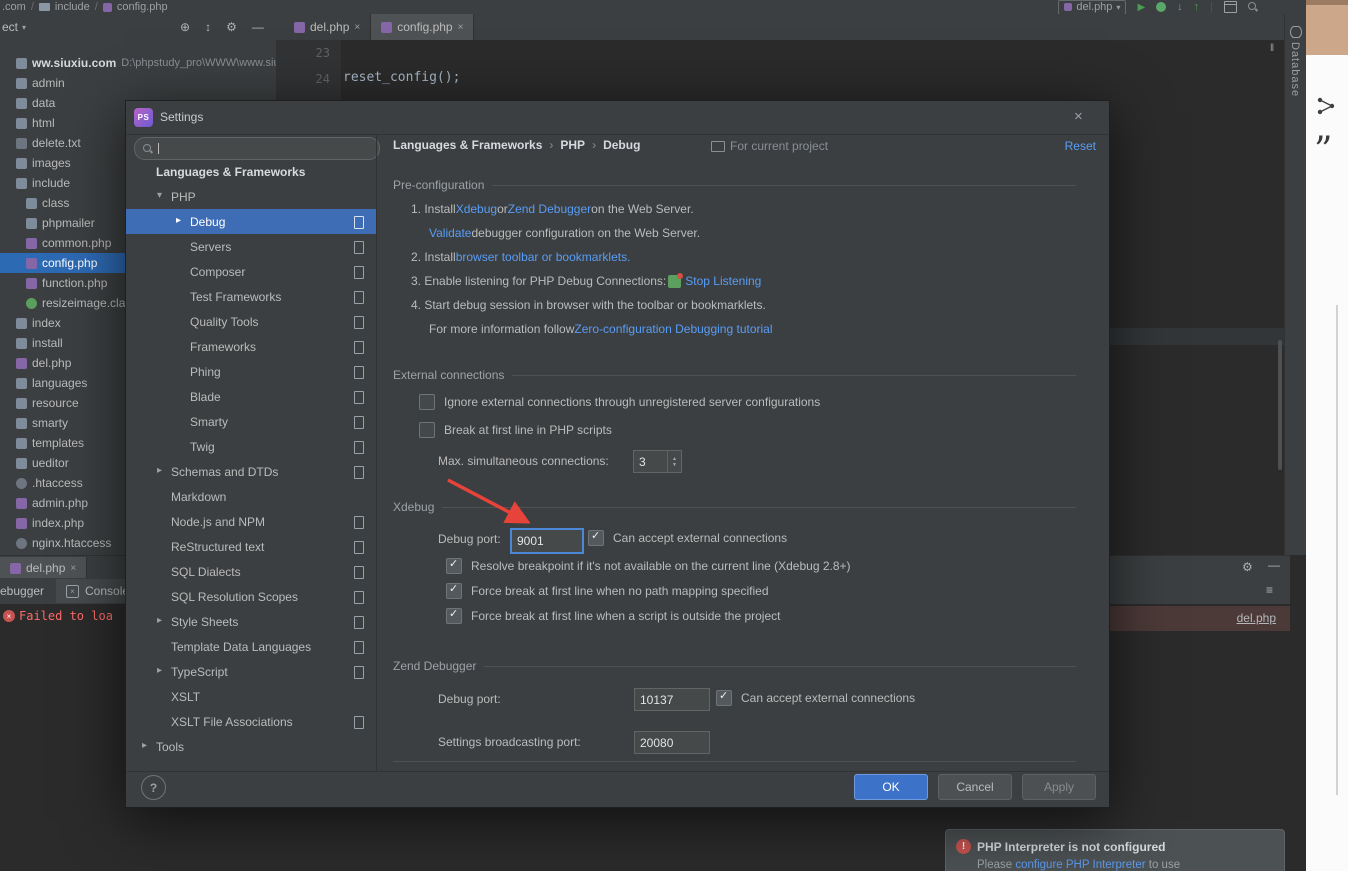 This screenshot has height=871, width=1348. I want to click on settings-tree-item-restructured-text: ReStructured text, so click(251, 546).